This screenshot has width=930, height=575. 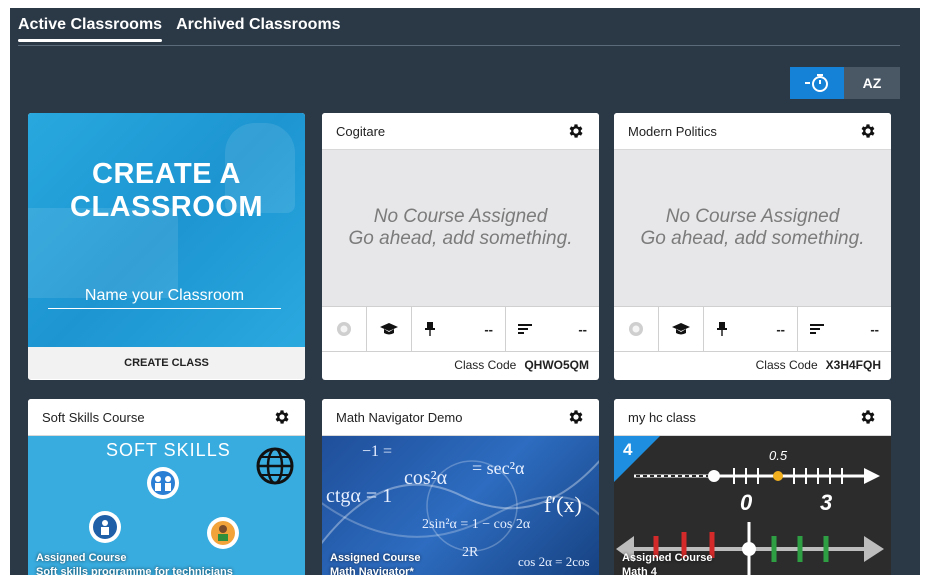 I want to click on assigned-course-name: Math 4, so click(x=639, y=570).